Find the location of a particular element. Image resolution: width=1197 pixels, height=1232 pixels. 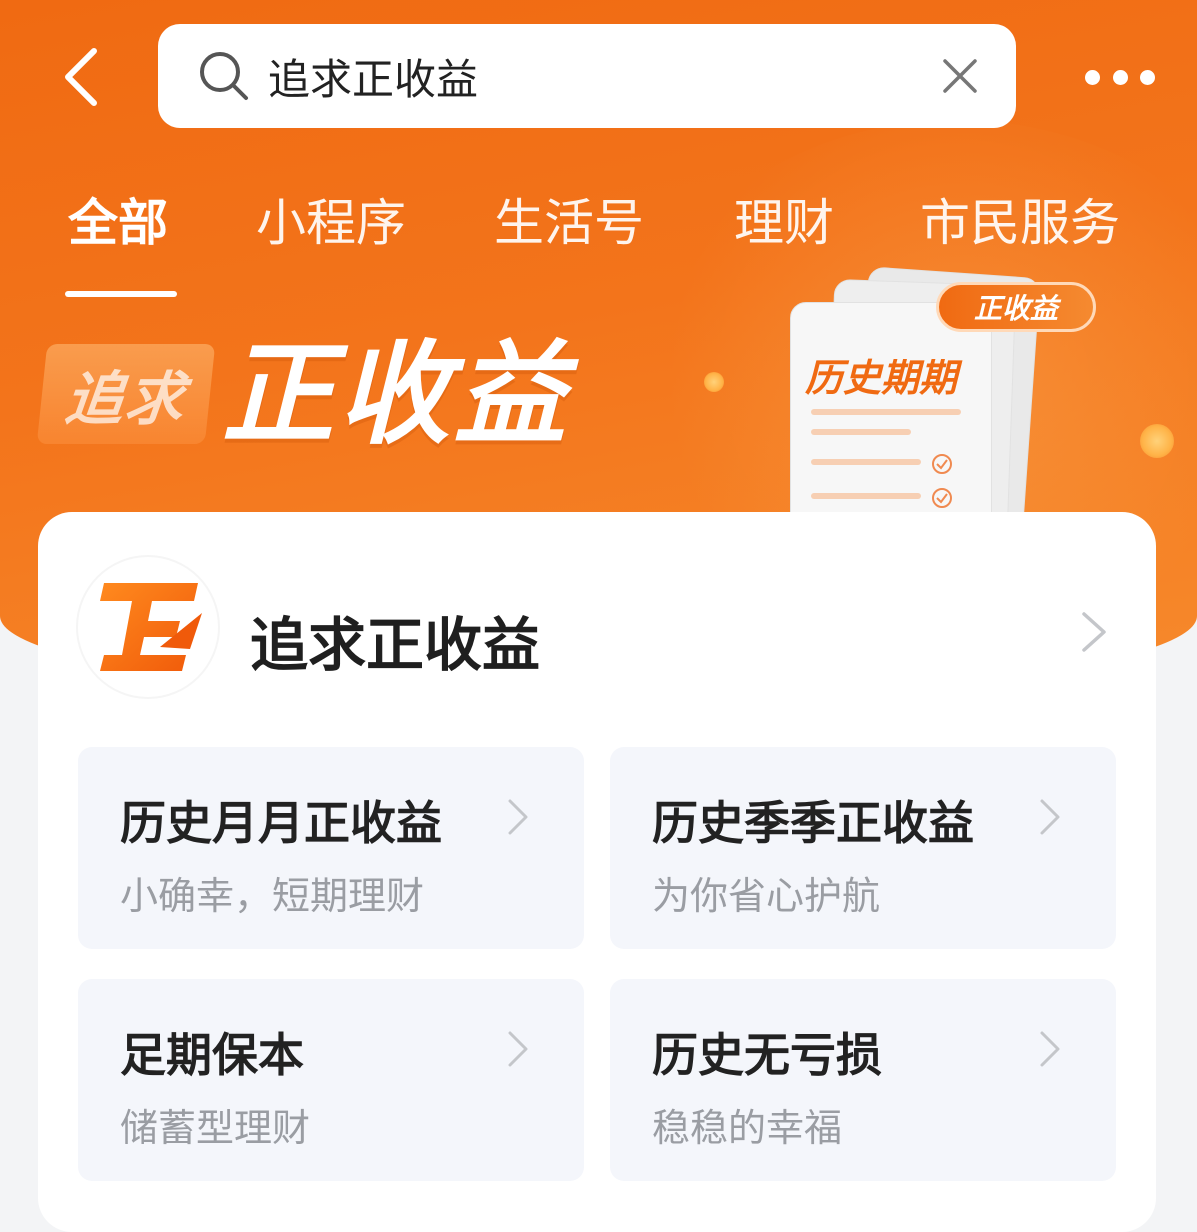

tile-title: 历史季季正收益 is located at coordinates (813, 823).